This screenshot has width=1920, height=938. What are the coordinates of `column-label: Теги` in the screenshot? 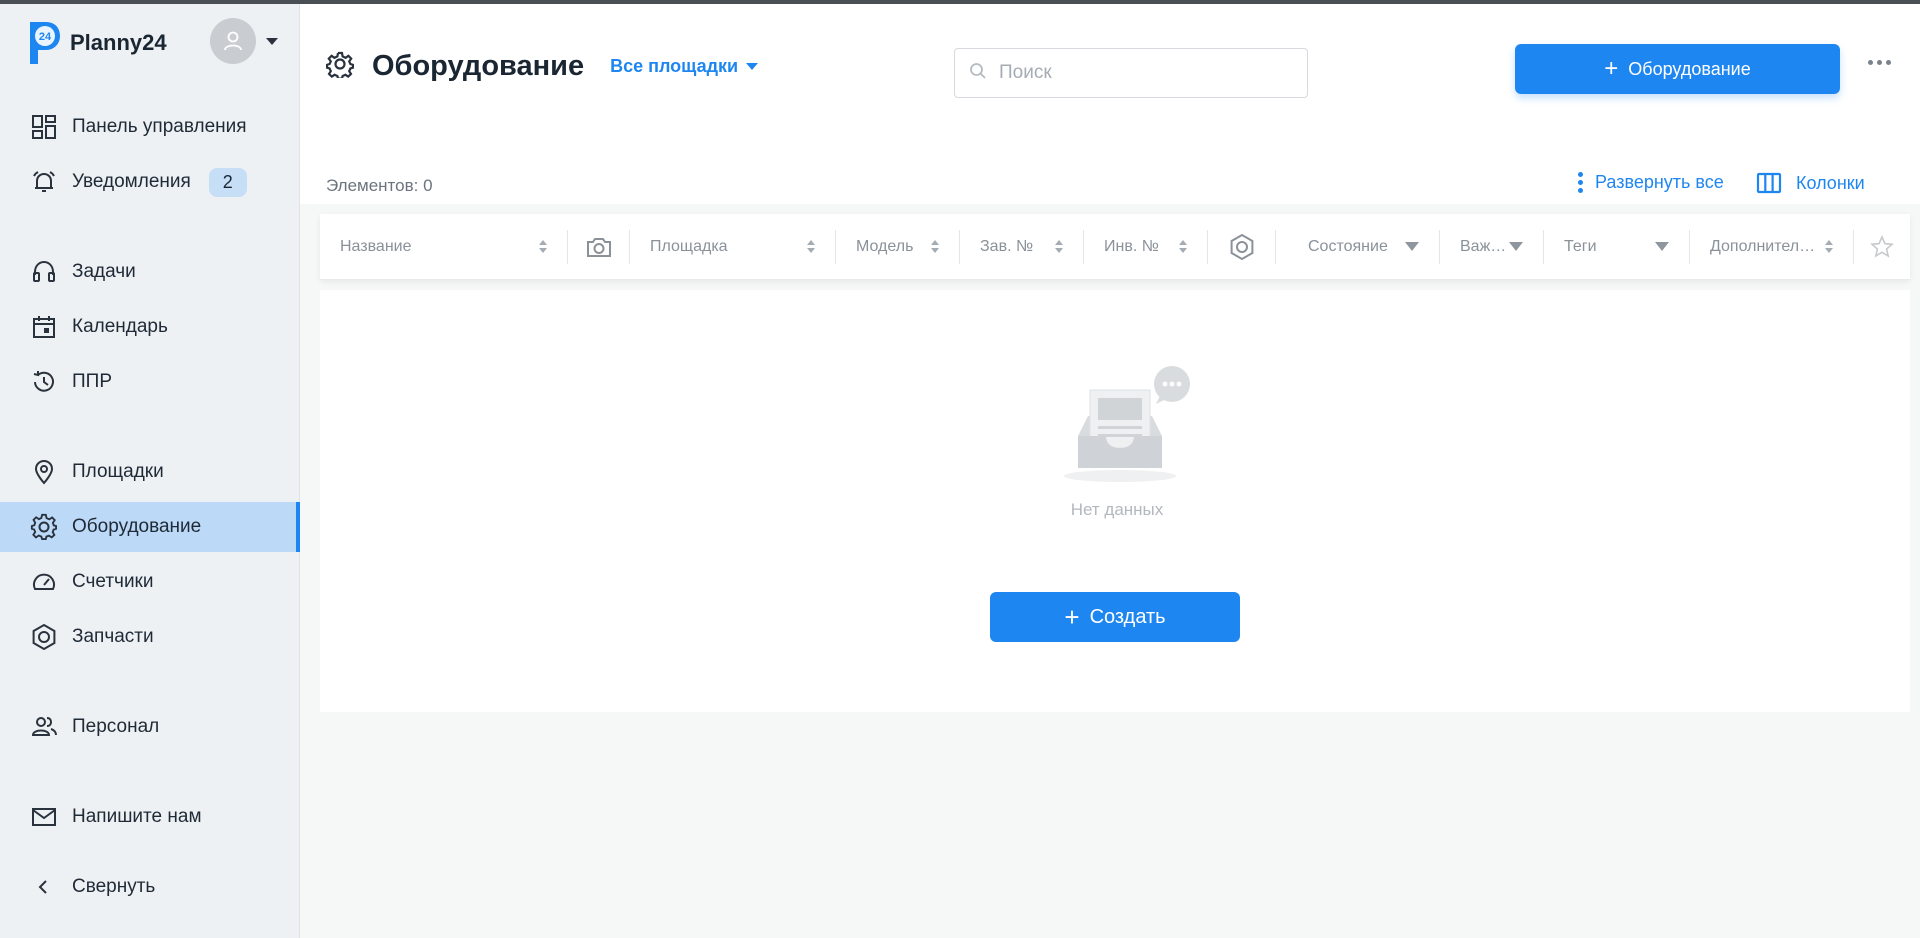 It's located at (1580, 246).